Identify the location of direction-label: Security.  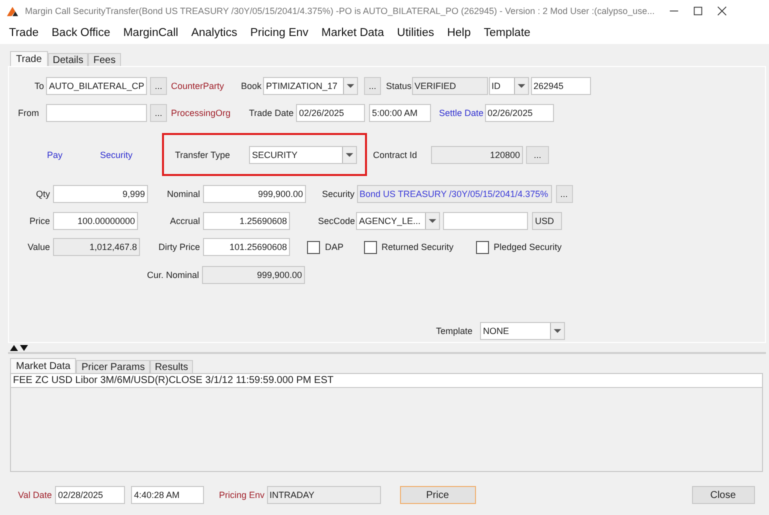
(117, 155).